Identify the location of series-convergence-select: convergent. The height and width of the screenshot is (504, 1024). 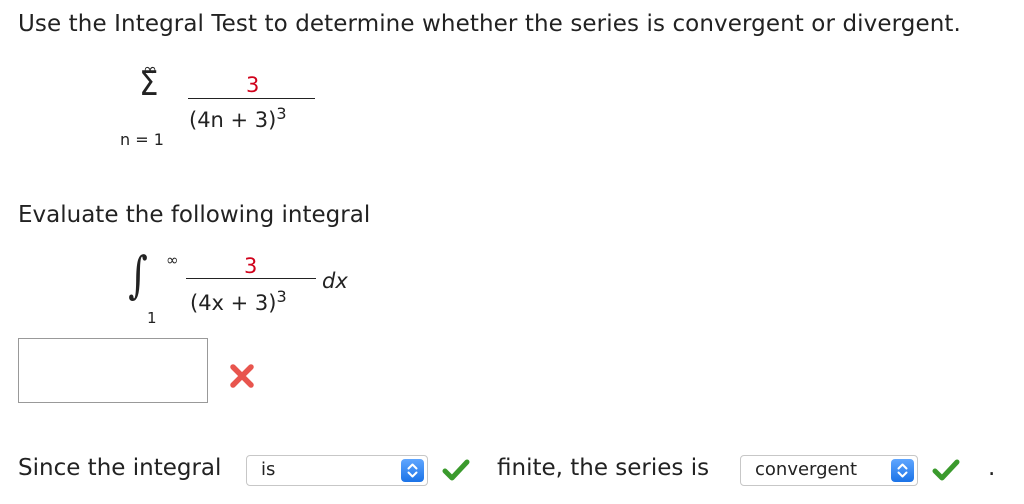
(829, 470).